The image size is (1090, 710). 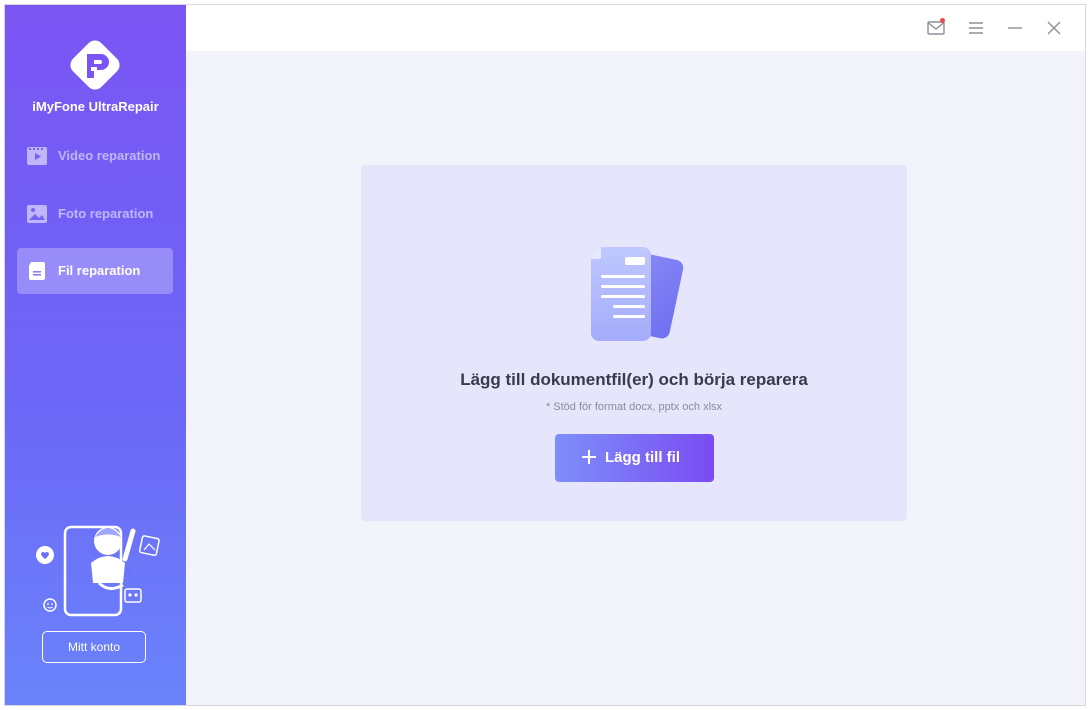 What do you see at coordinates (635, 28) in the screenshot?
I see `title-bar` at bounding box center [635, 28].